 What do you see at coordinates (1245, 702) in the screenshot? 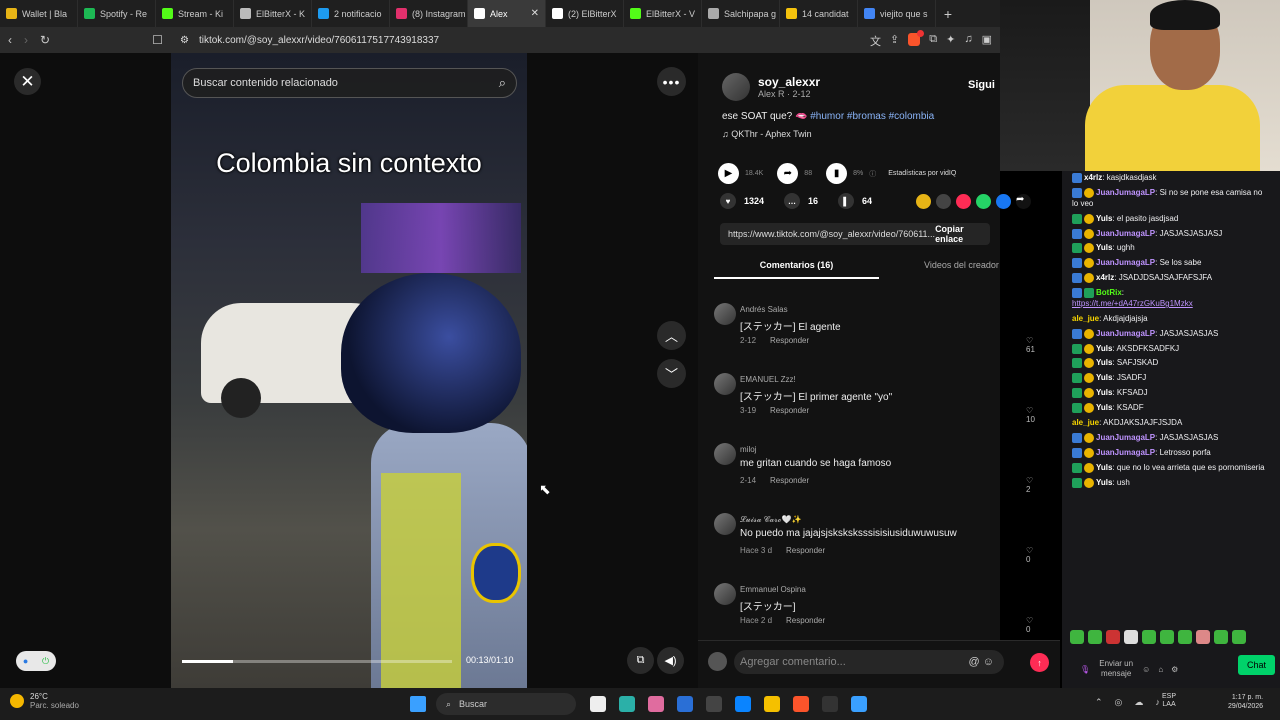
I see `clock: 1:17 p. m. 29/04/2026` at bounding box center [1245, 702].